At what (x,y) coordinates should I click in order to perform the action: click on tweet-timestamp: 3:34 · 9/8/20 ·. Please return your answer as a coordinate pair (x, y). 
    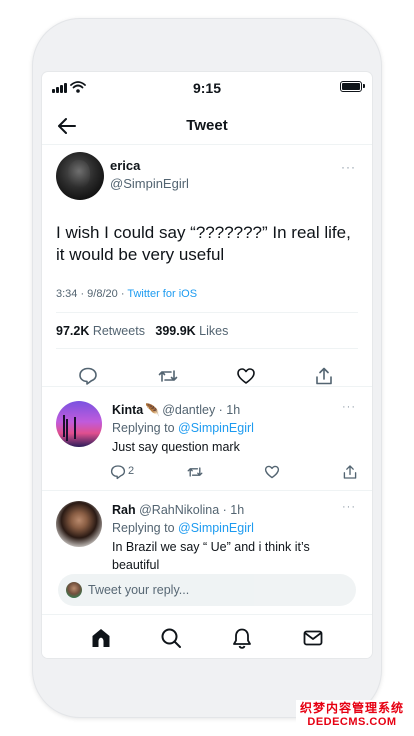
    Looking at the image, I should click on (92, 294).